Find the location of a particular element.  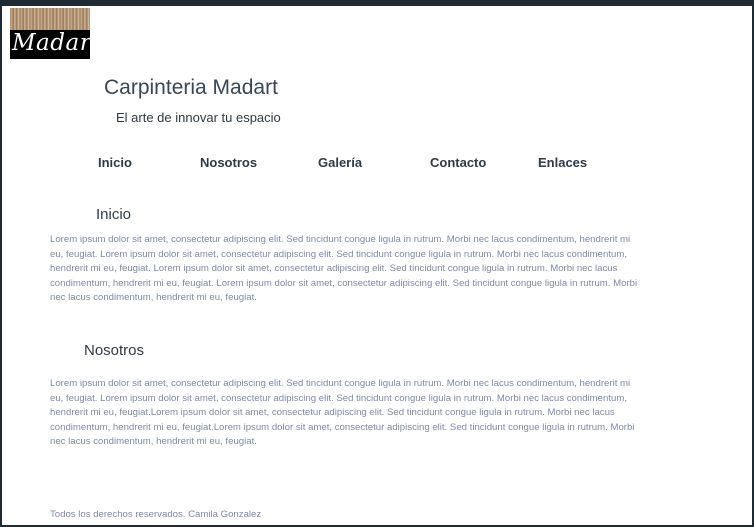

logo: Madart is located at coordinates (50, 33).